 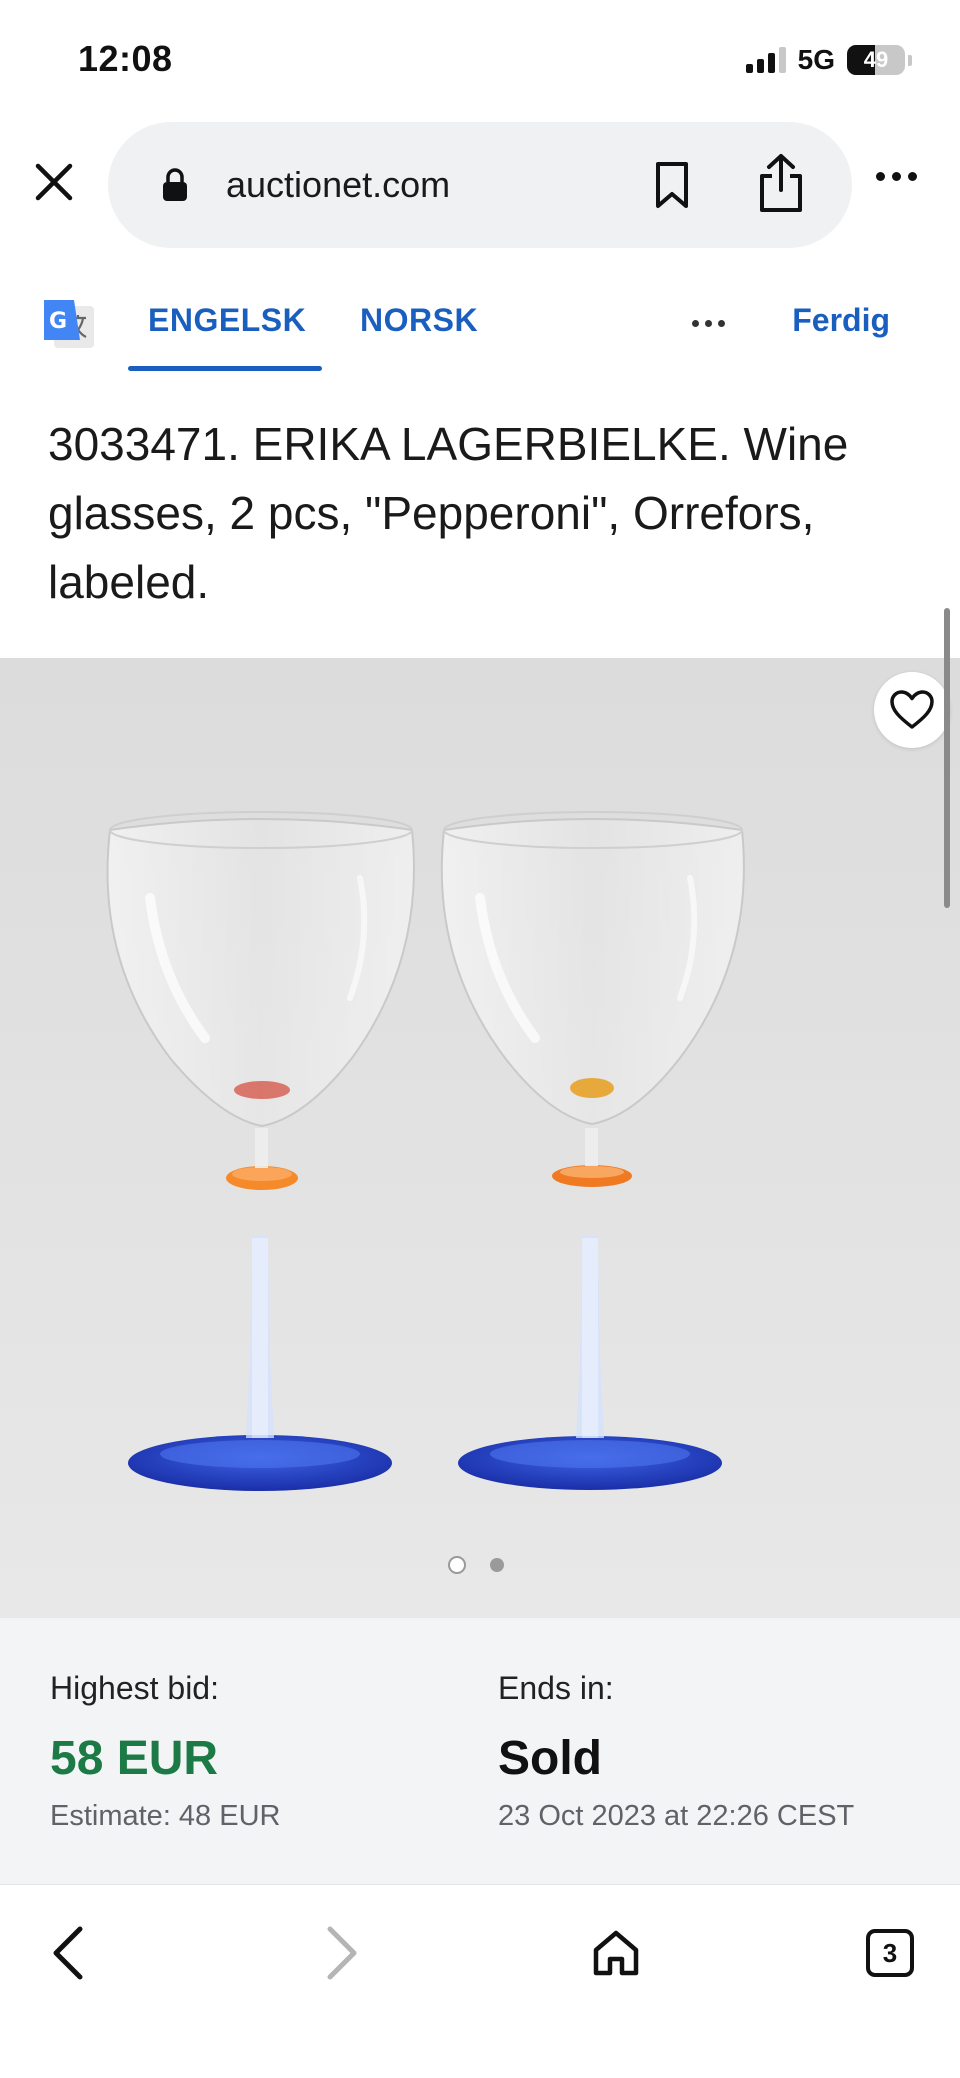 I want to click on url-text: auctionet.com, so click(x=338, y=185).